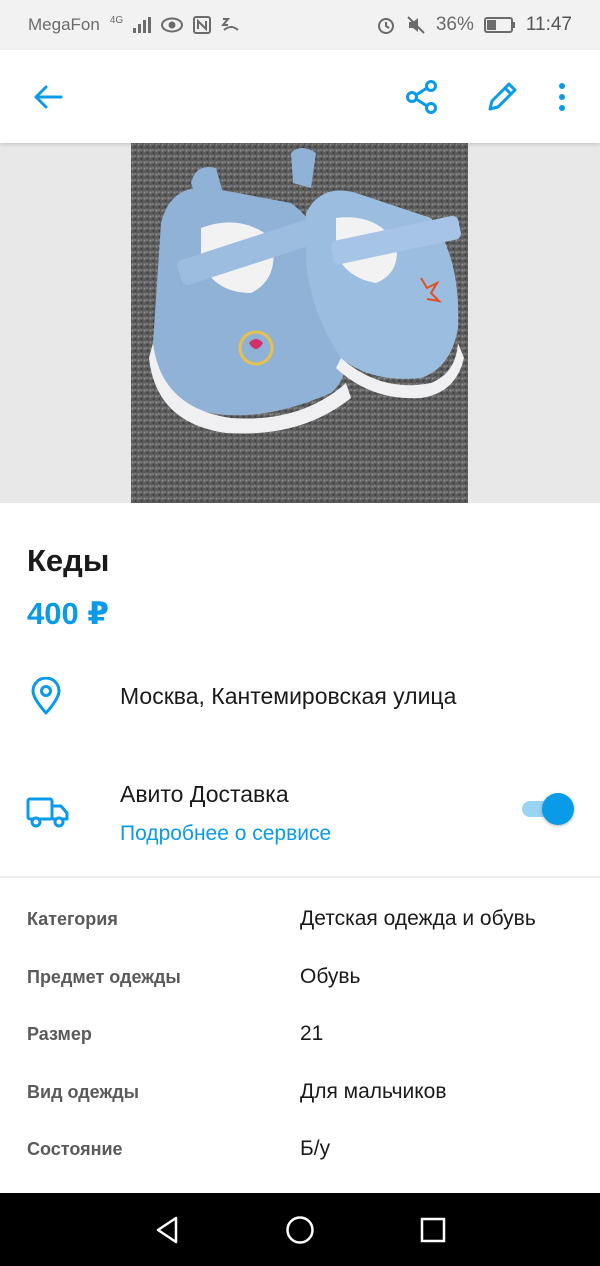 The image size is (600, 1266). I want to click on toggle-thumb, so click(558, 809).